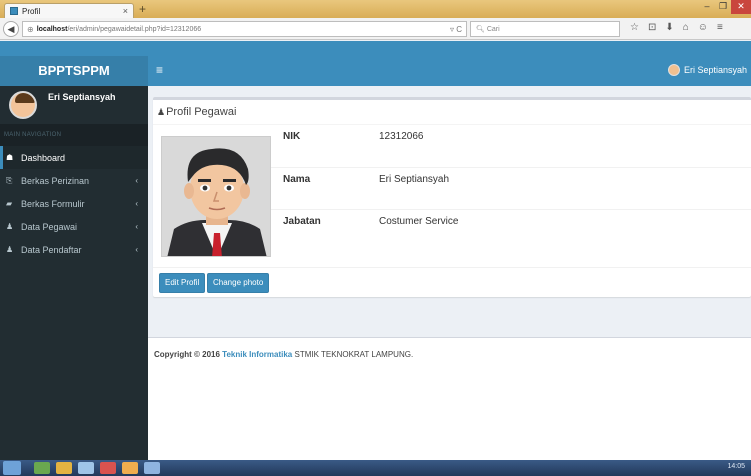 This screenshot has height=476, width=751. I want to click on sidebar-item-berkas-perizinan: ⎘ Berkas Perizinan ‹, so click(74, 180).